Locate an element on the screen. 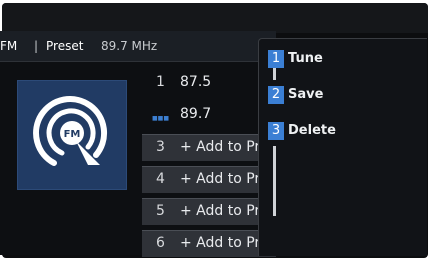  preset-number: 3 is located at coordinates (160, 147).